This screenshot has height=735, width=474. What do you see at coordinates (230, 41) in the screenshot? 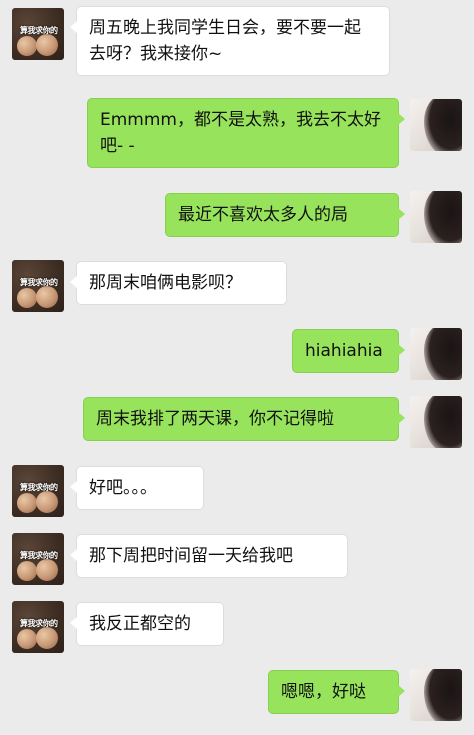
I see `message-bubble-received: 周五晚上我同学生日会，要不要一起去呀？我来接你~` at bounding box center [230, 41].